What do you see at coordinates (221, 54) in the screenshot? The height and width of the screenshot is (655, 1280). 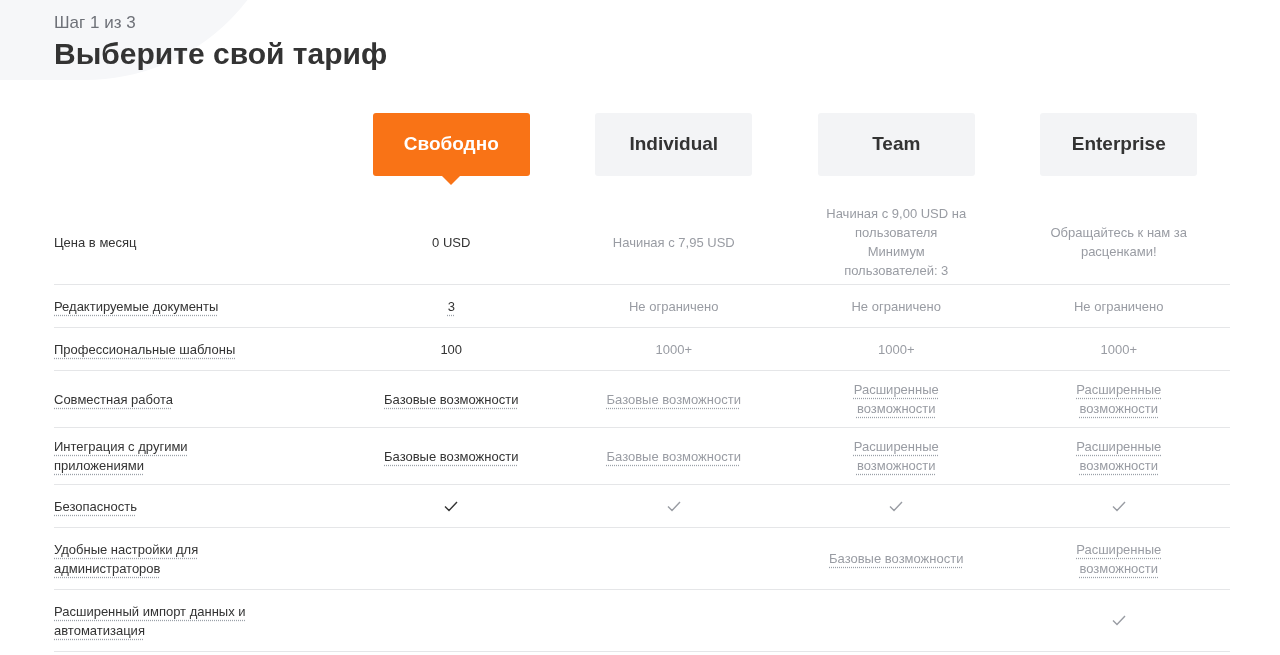 I see `page-title: Выберите свой тариф` at bounding box center [221, 54].